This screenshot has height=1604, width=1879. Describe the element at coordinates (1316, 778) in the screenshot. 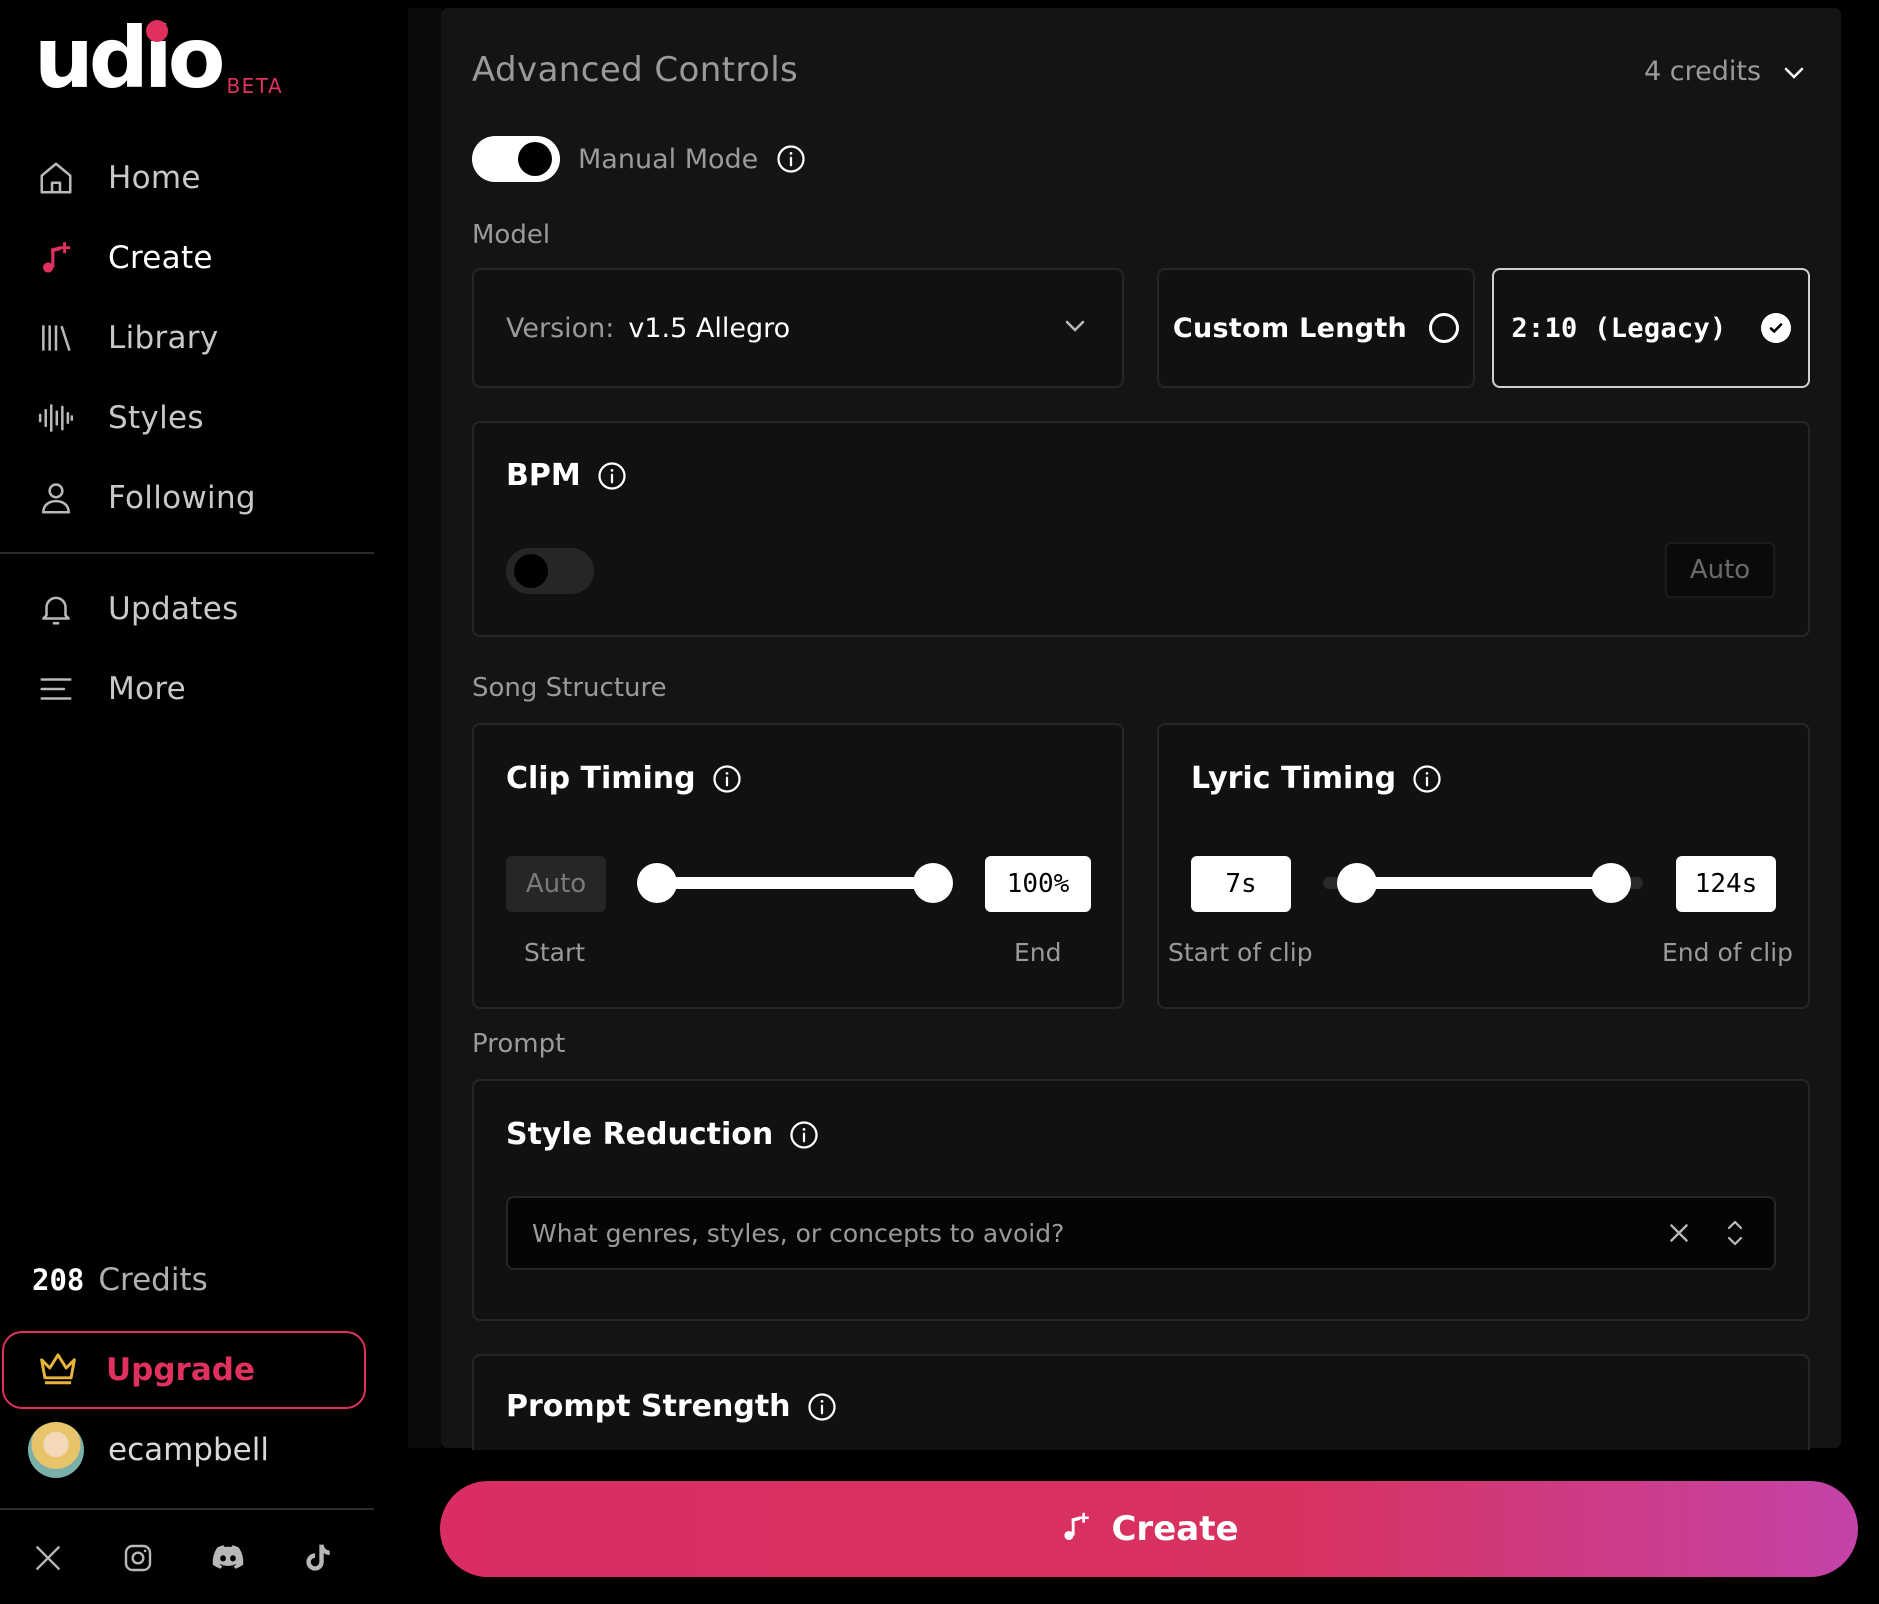

I see `lyric-timing-title: Lyric Timing` at that location.